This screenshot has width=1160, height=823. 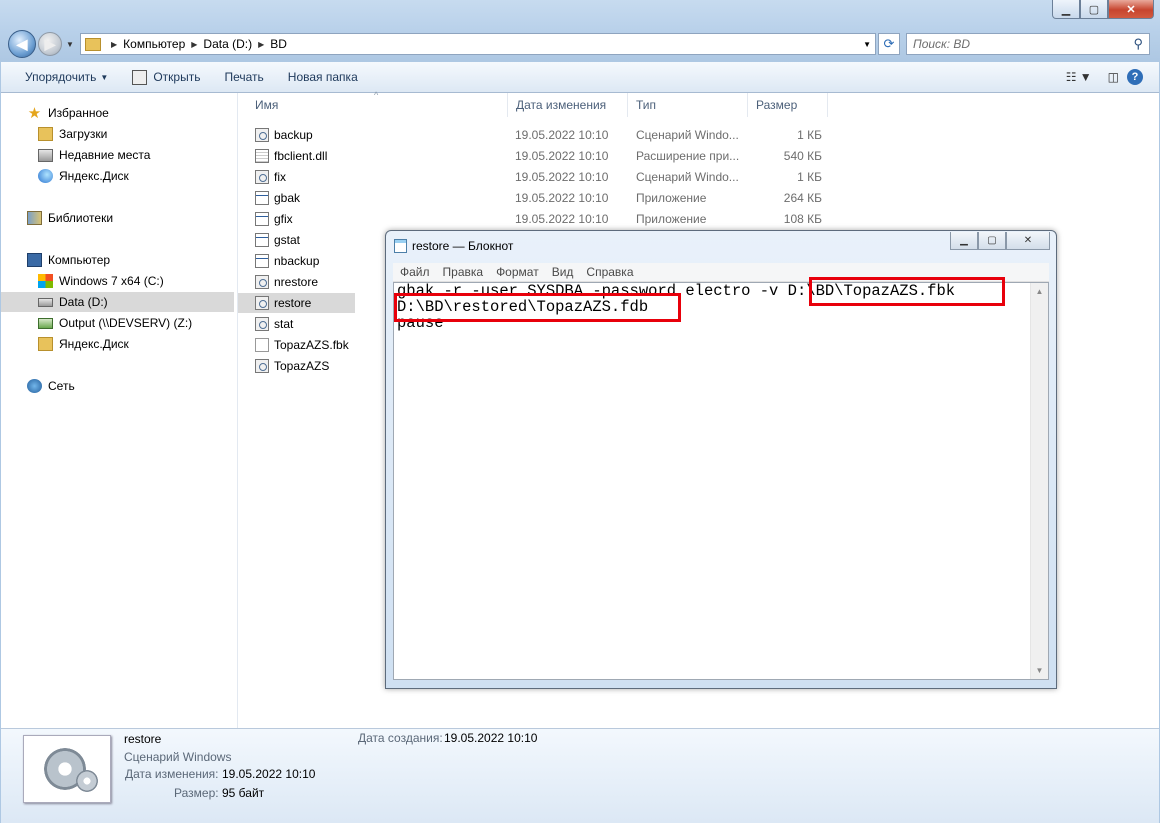 I want to click on column-date: Дата изменения, so click(x=568, y=105).